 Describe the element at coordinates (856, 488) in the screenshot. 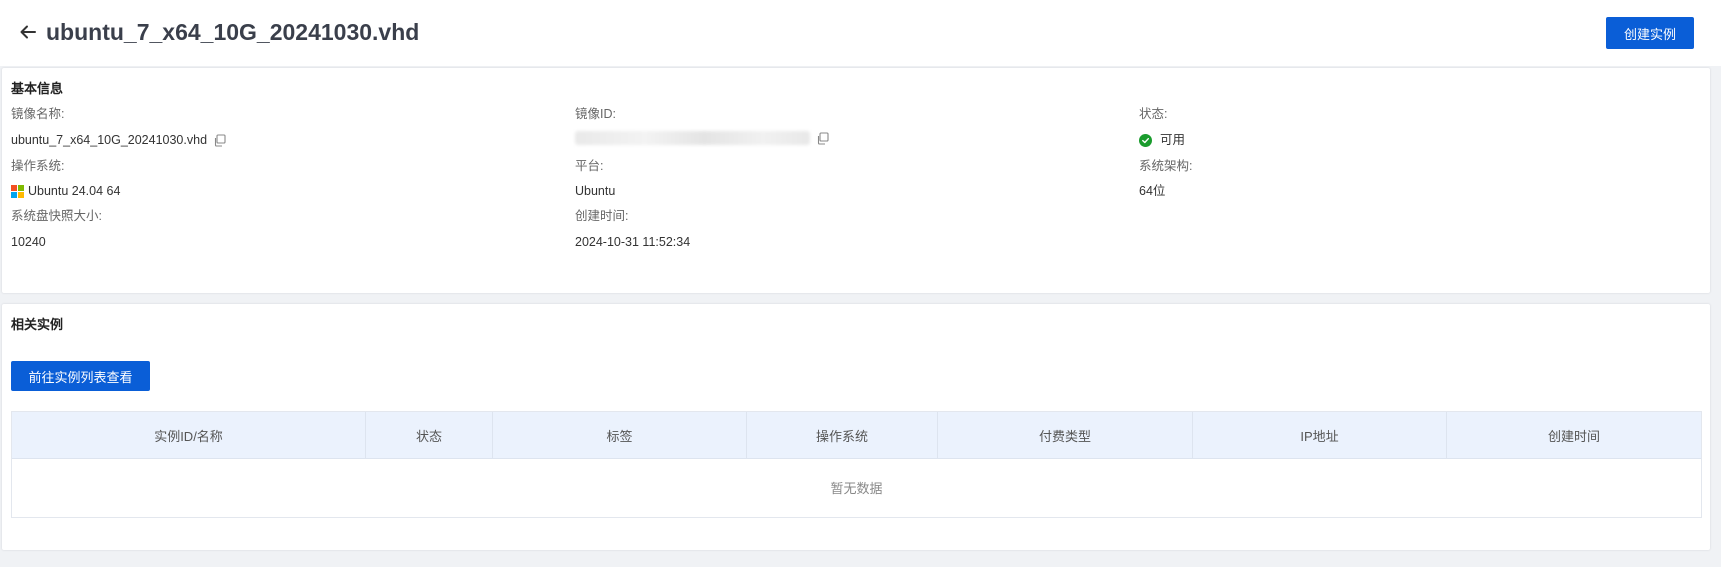

I see `table-empty-state: 暂无数据` at that location.